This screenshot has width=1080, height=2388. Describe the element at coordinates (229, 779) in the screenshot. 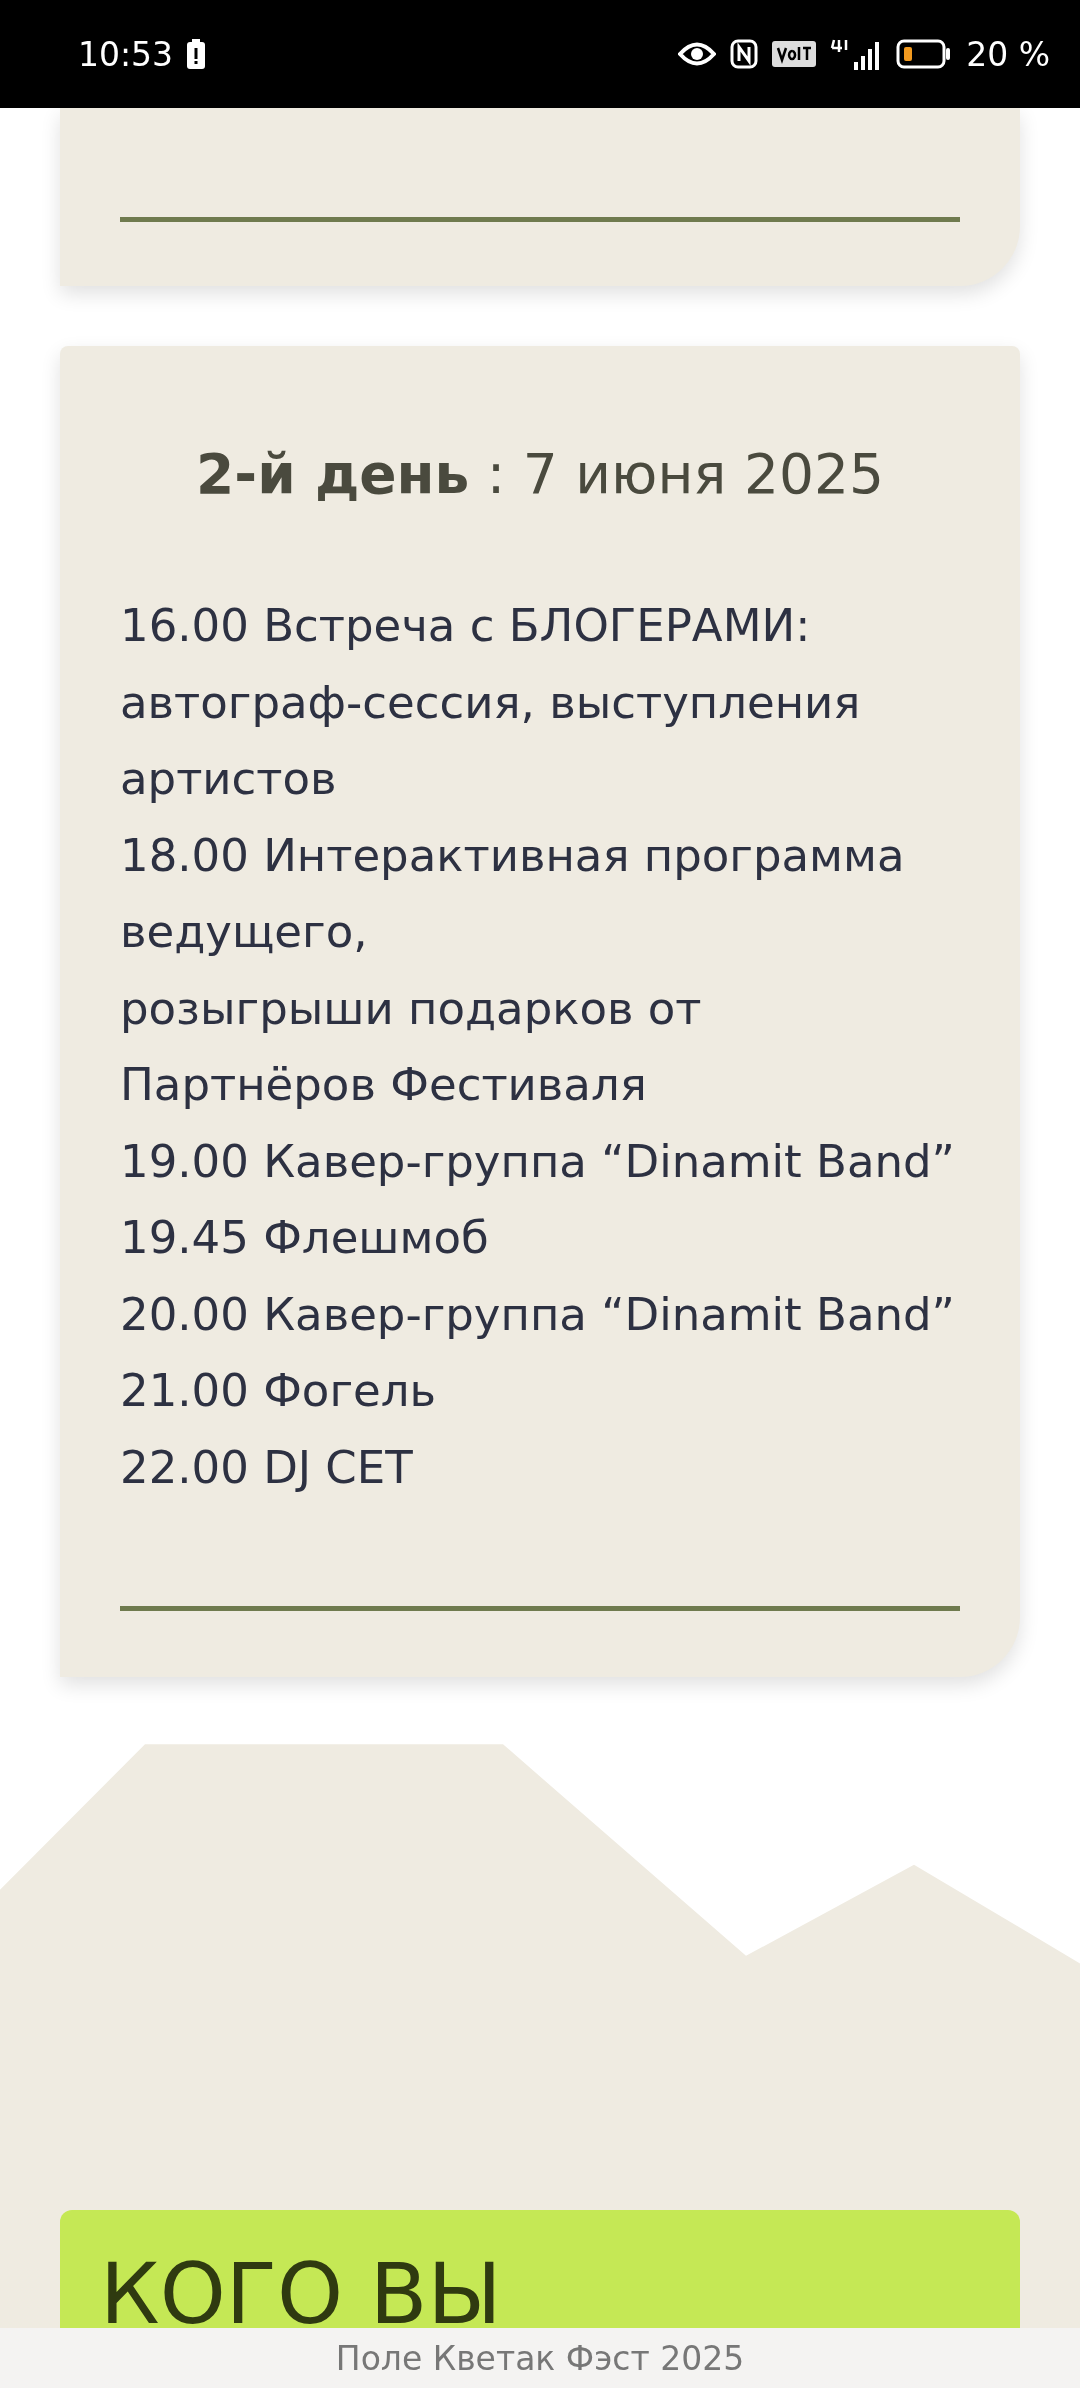

I see `schedule-line: артистов` at that location.